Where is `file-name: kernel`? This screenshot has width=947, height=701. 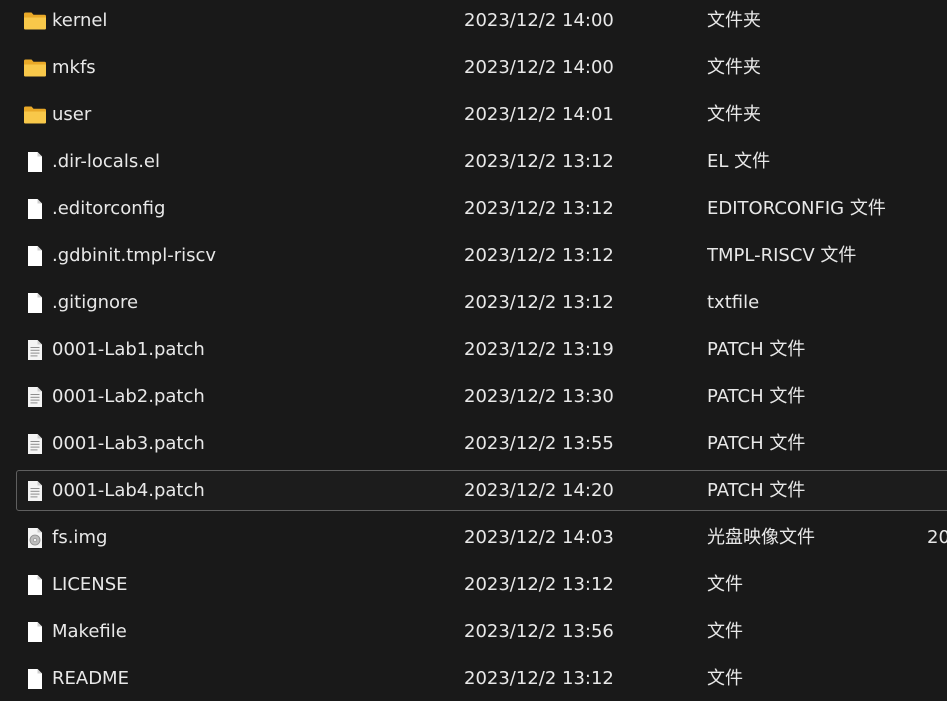 file-name: kernel is located at coordinates (80, 20).